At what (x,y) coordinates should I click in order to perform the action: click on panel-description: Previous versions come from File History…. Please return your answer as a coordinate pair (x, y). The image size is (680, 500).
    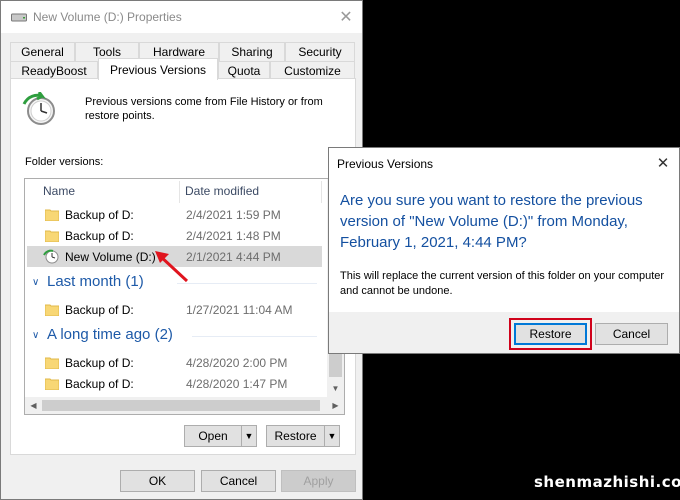
    Looking at the image, I should click on (204, 109).